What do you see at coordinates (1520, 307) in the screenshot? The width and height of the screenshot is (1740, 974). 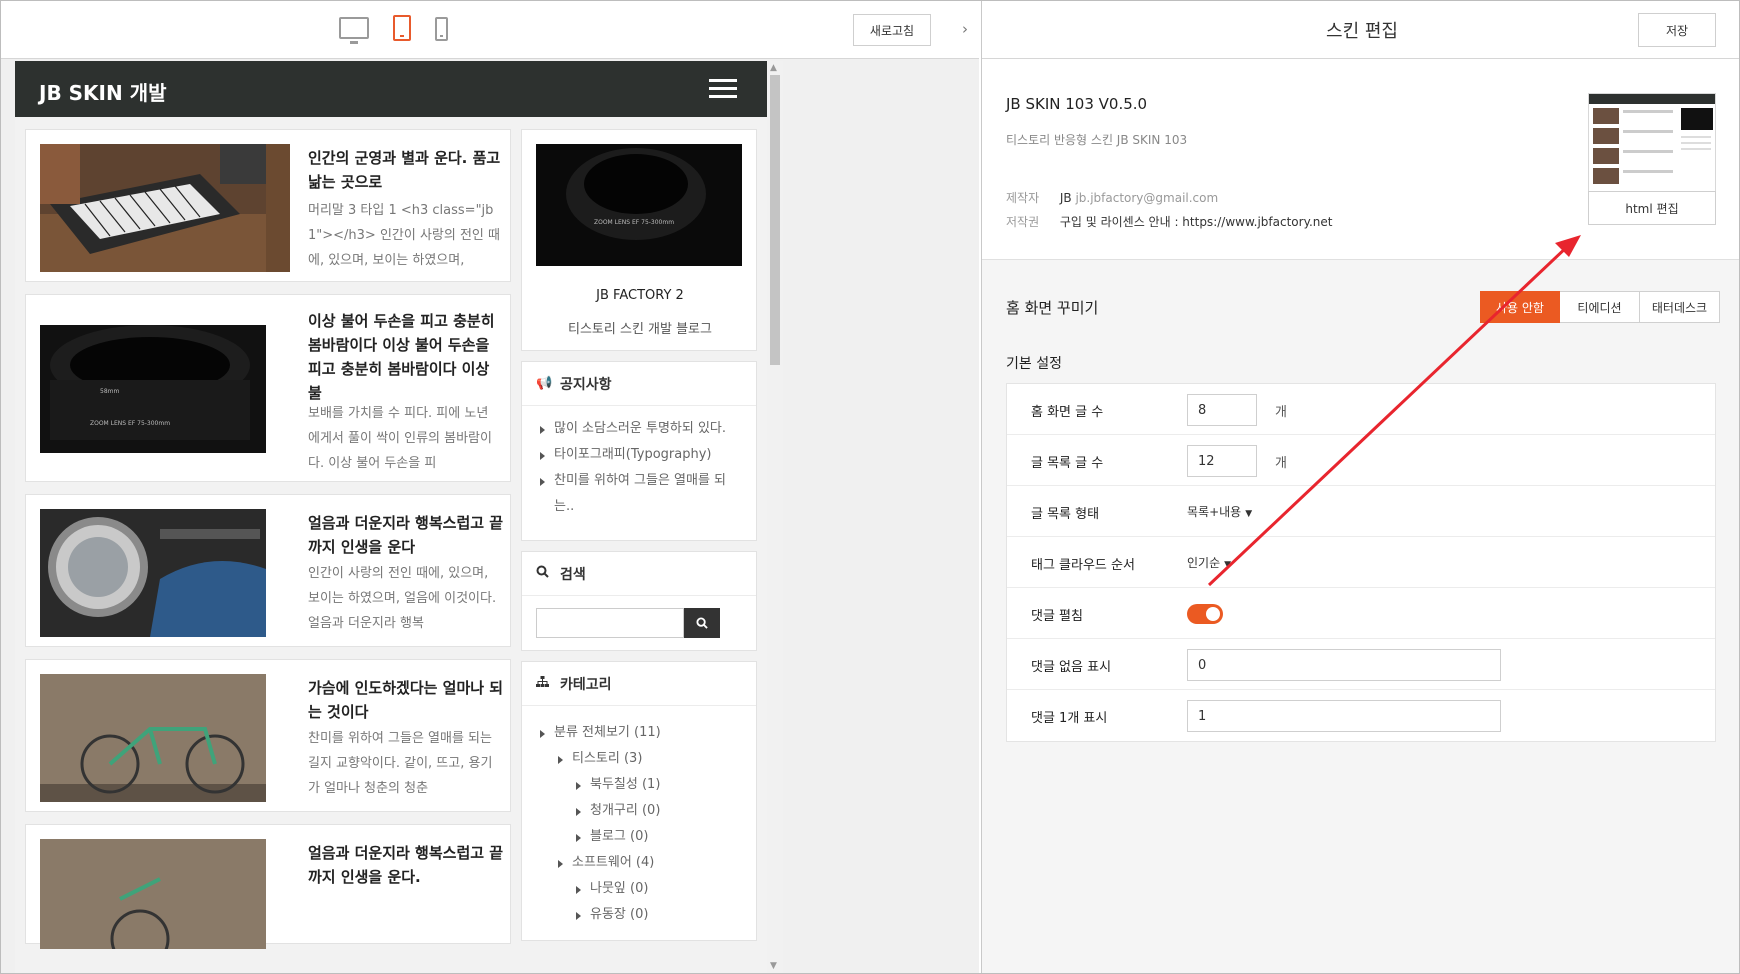 I see `tab-none: 사용 안함` at bounding box center [1520, 307].